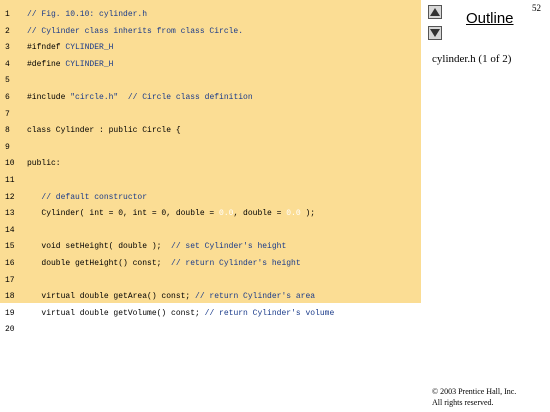 The height and width of the screenshot is (412, 550). Describe the element at coordinates (49, 97) in the screenshot. I see `code-token: #include` at that location.